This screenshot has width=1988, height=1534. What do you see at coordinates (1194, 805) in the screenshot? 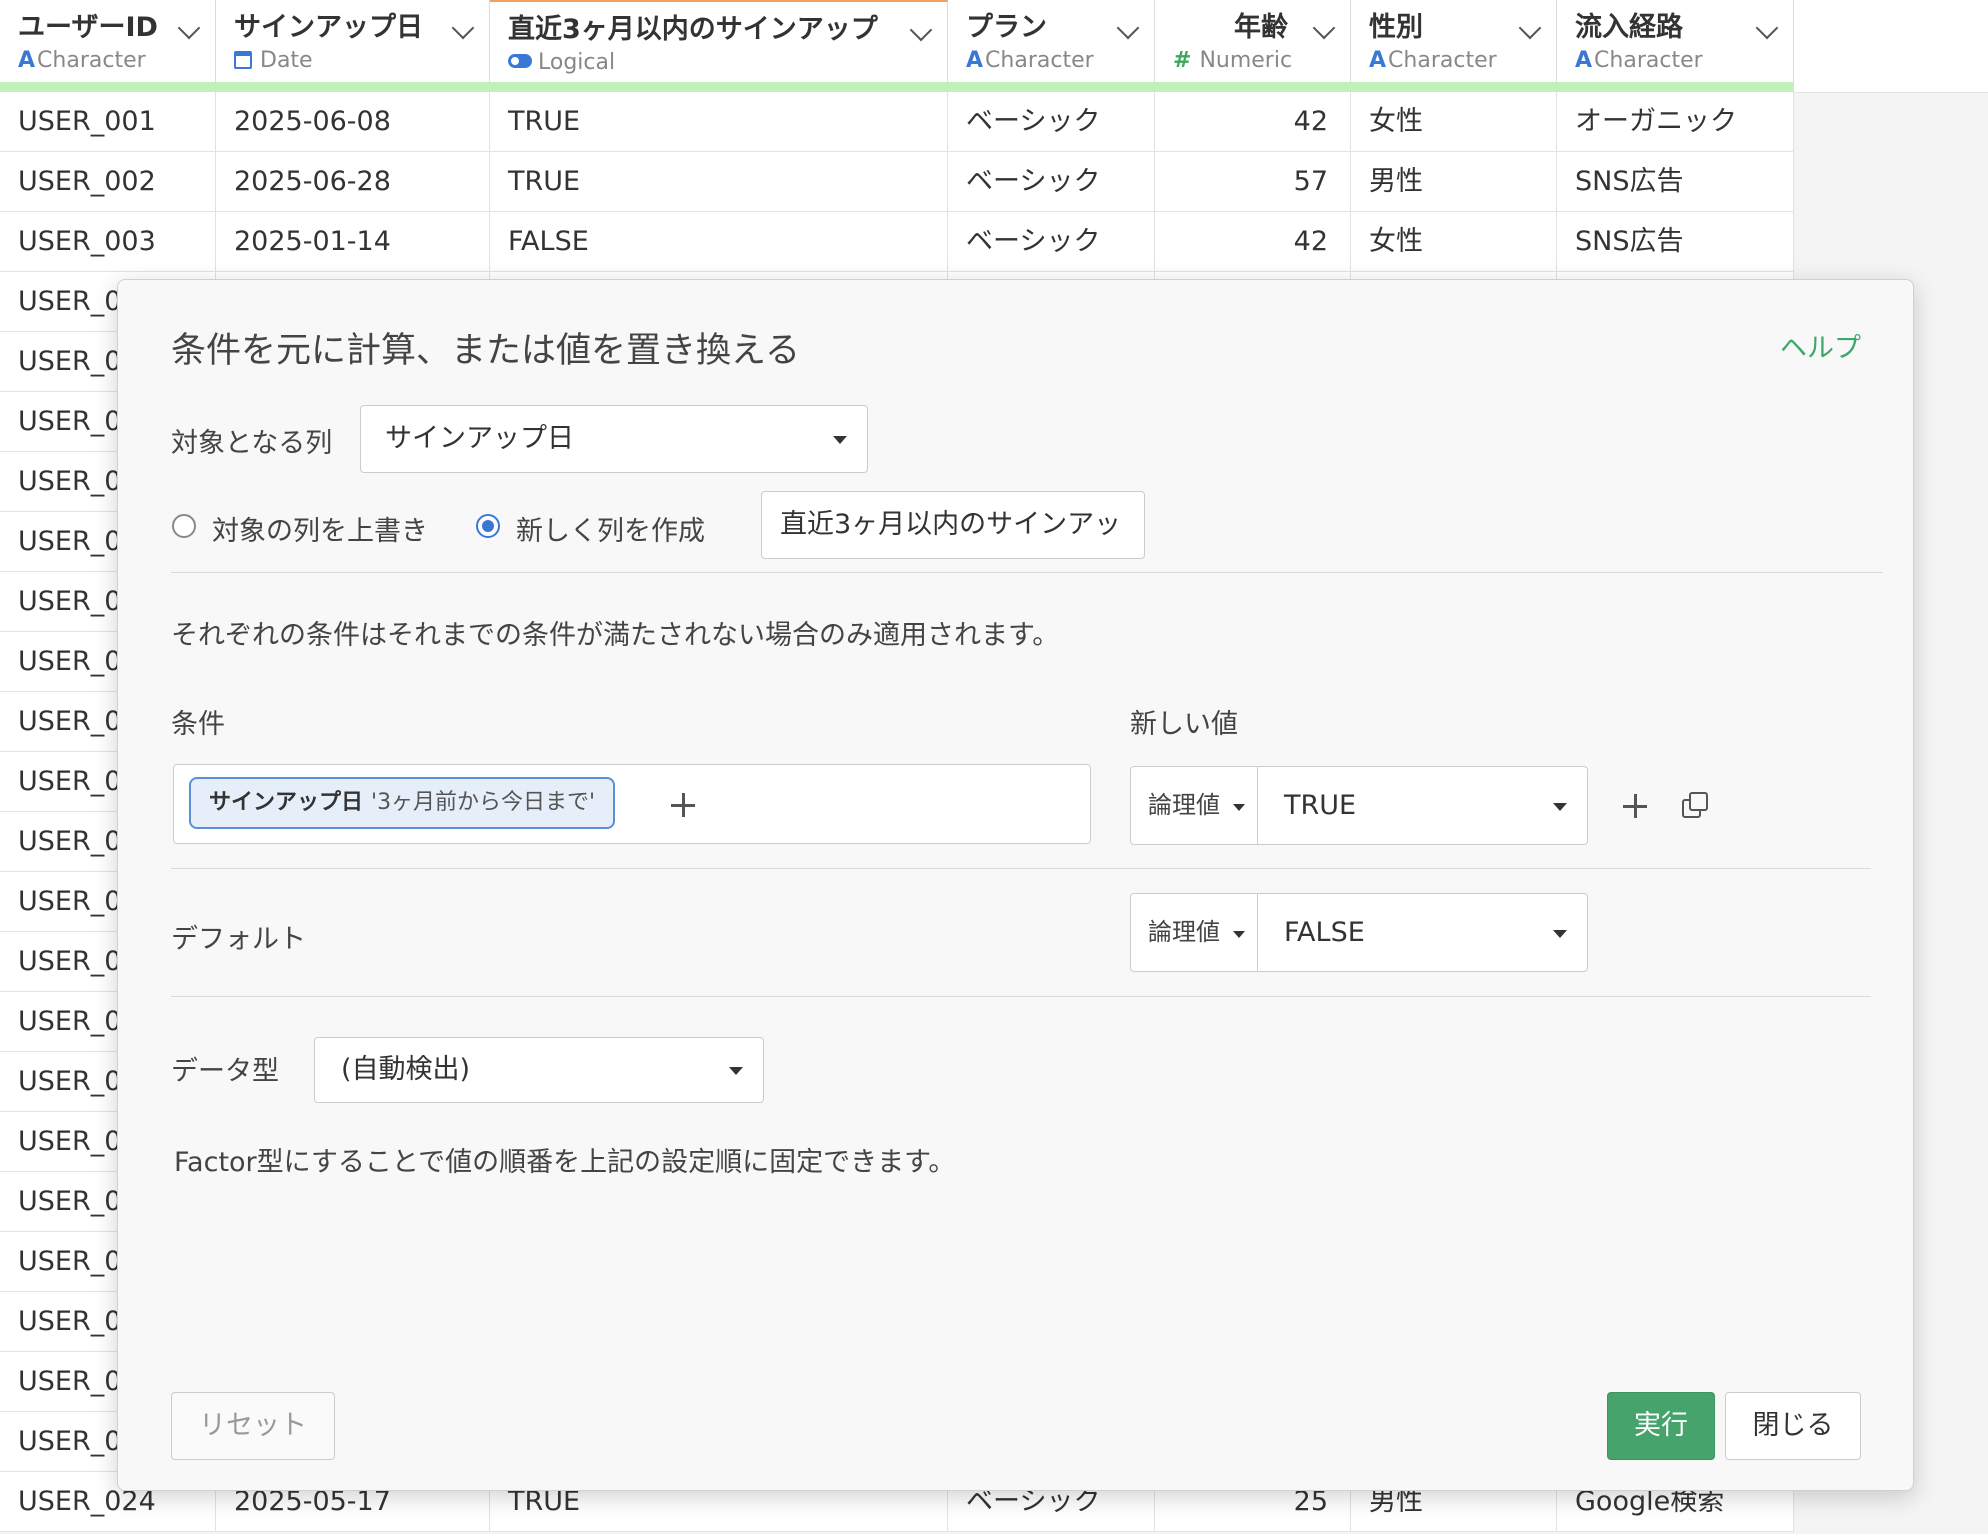
I see `condition-value-type-select: 論理値` at bounding box center [1194, 805].